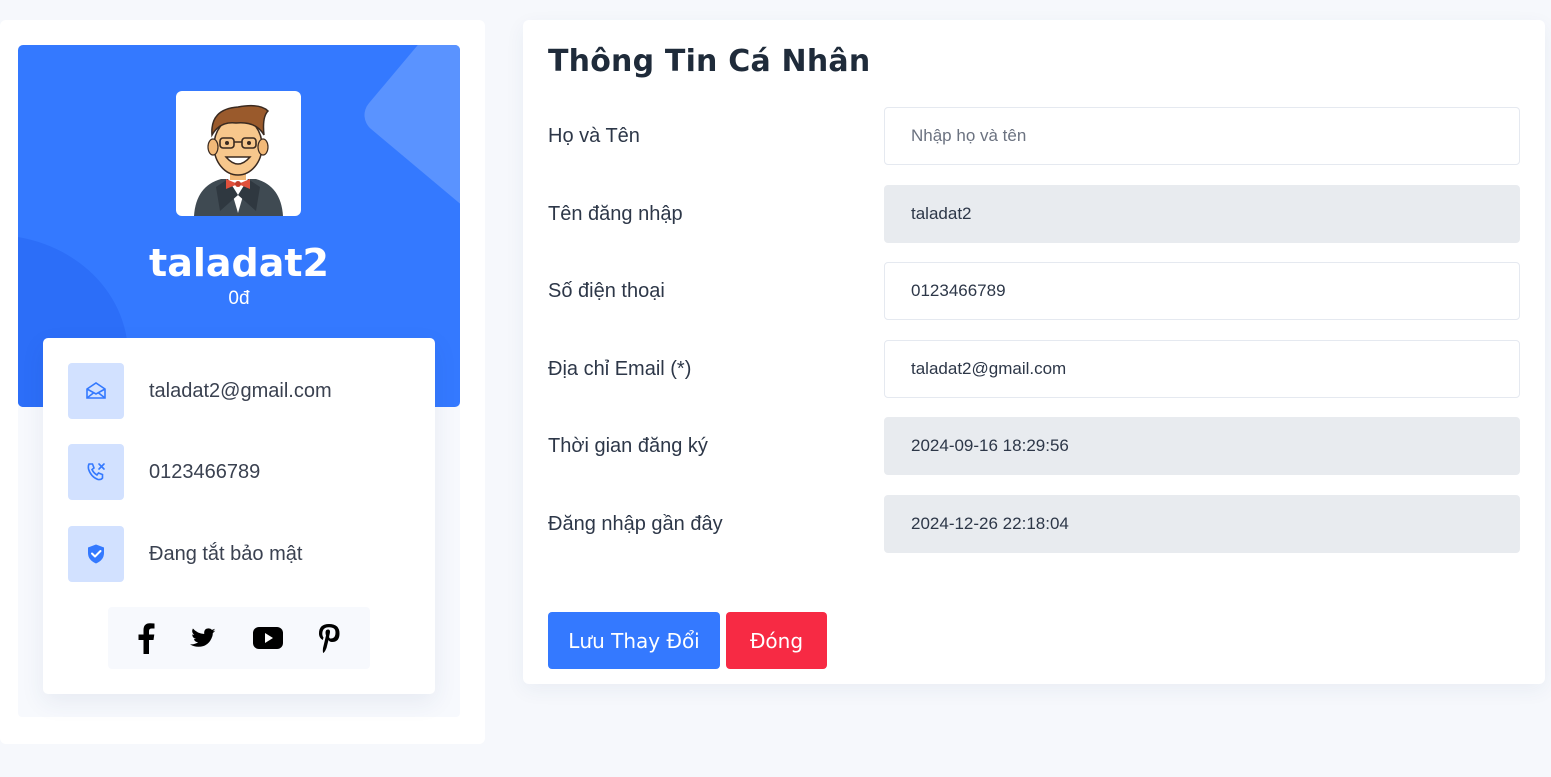  Describe the element at coordinates (239, 298) in the screenshot. I see `profile-balance: 0đ` at that location.